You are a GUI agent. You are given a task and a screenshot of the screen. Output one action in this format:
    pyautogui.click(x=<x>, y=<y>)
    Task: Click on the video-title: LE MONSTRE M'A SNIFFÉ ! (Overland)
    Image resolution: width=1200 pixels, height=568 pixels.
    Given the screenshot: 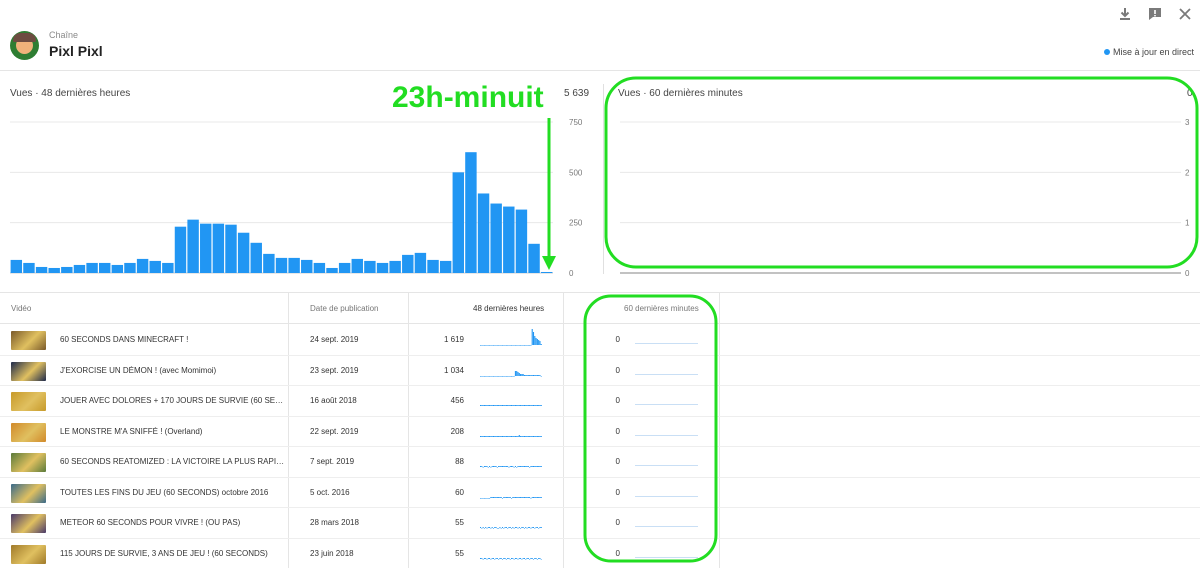 What is the action you would take?
    pyautogui.click(x=173, y=431)
    